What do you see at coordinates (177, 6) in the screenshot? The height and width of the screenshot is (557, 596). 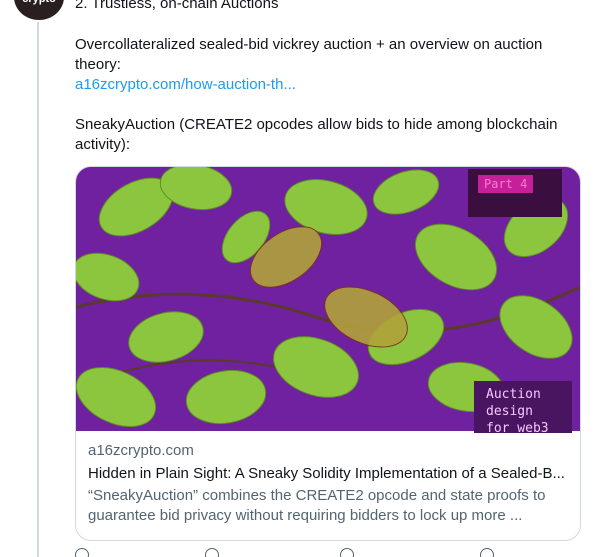 I see `tweet-heading: 2. Trustless, on-chain Auctions` at bounding box center [177, 6].